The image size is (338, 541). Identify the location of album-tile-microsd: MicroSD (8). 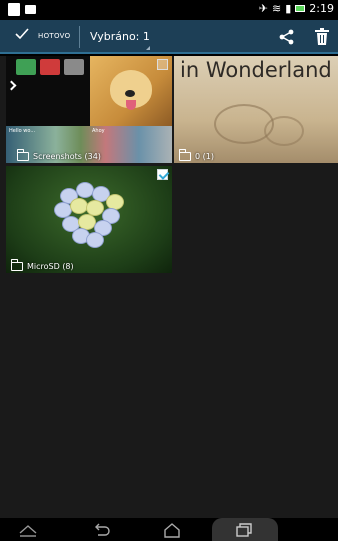
(89, 219).